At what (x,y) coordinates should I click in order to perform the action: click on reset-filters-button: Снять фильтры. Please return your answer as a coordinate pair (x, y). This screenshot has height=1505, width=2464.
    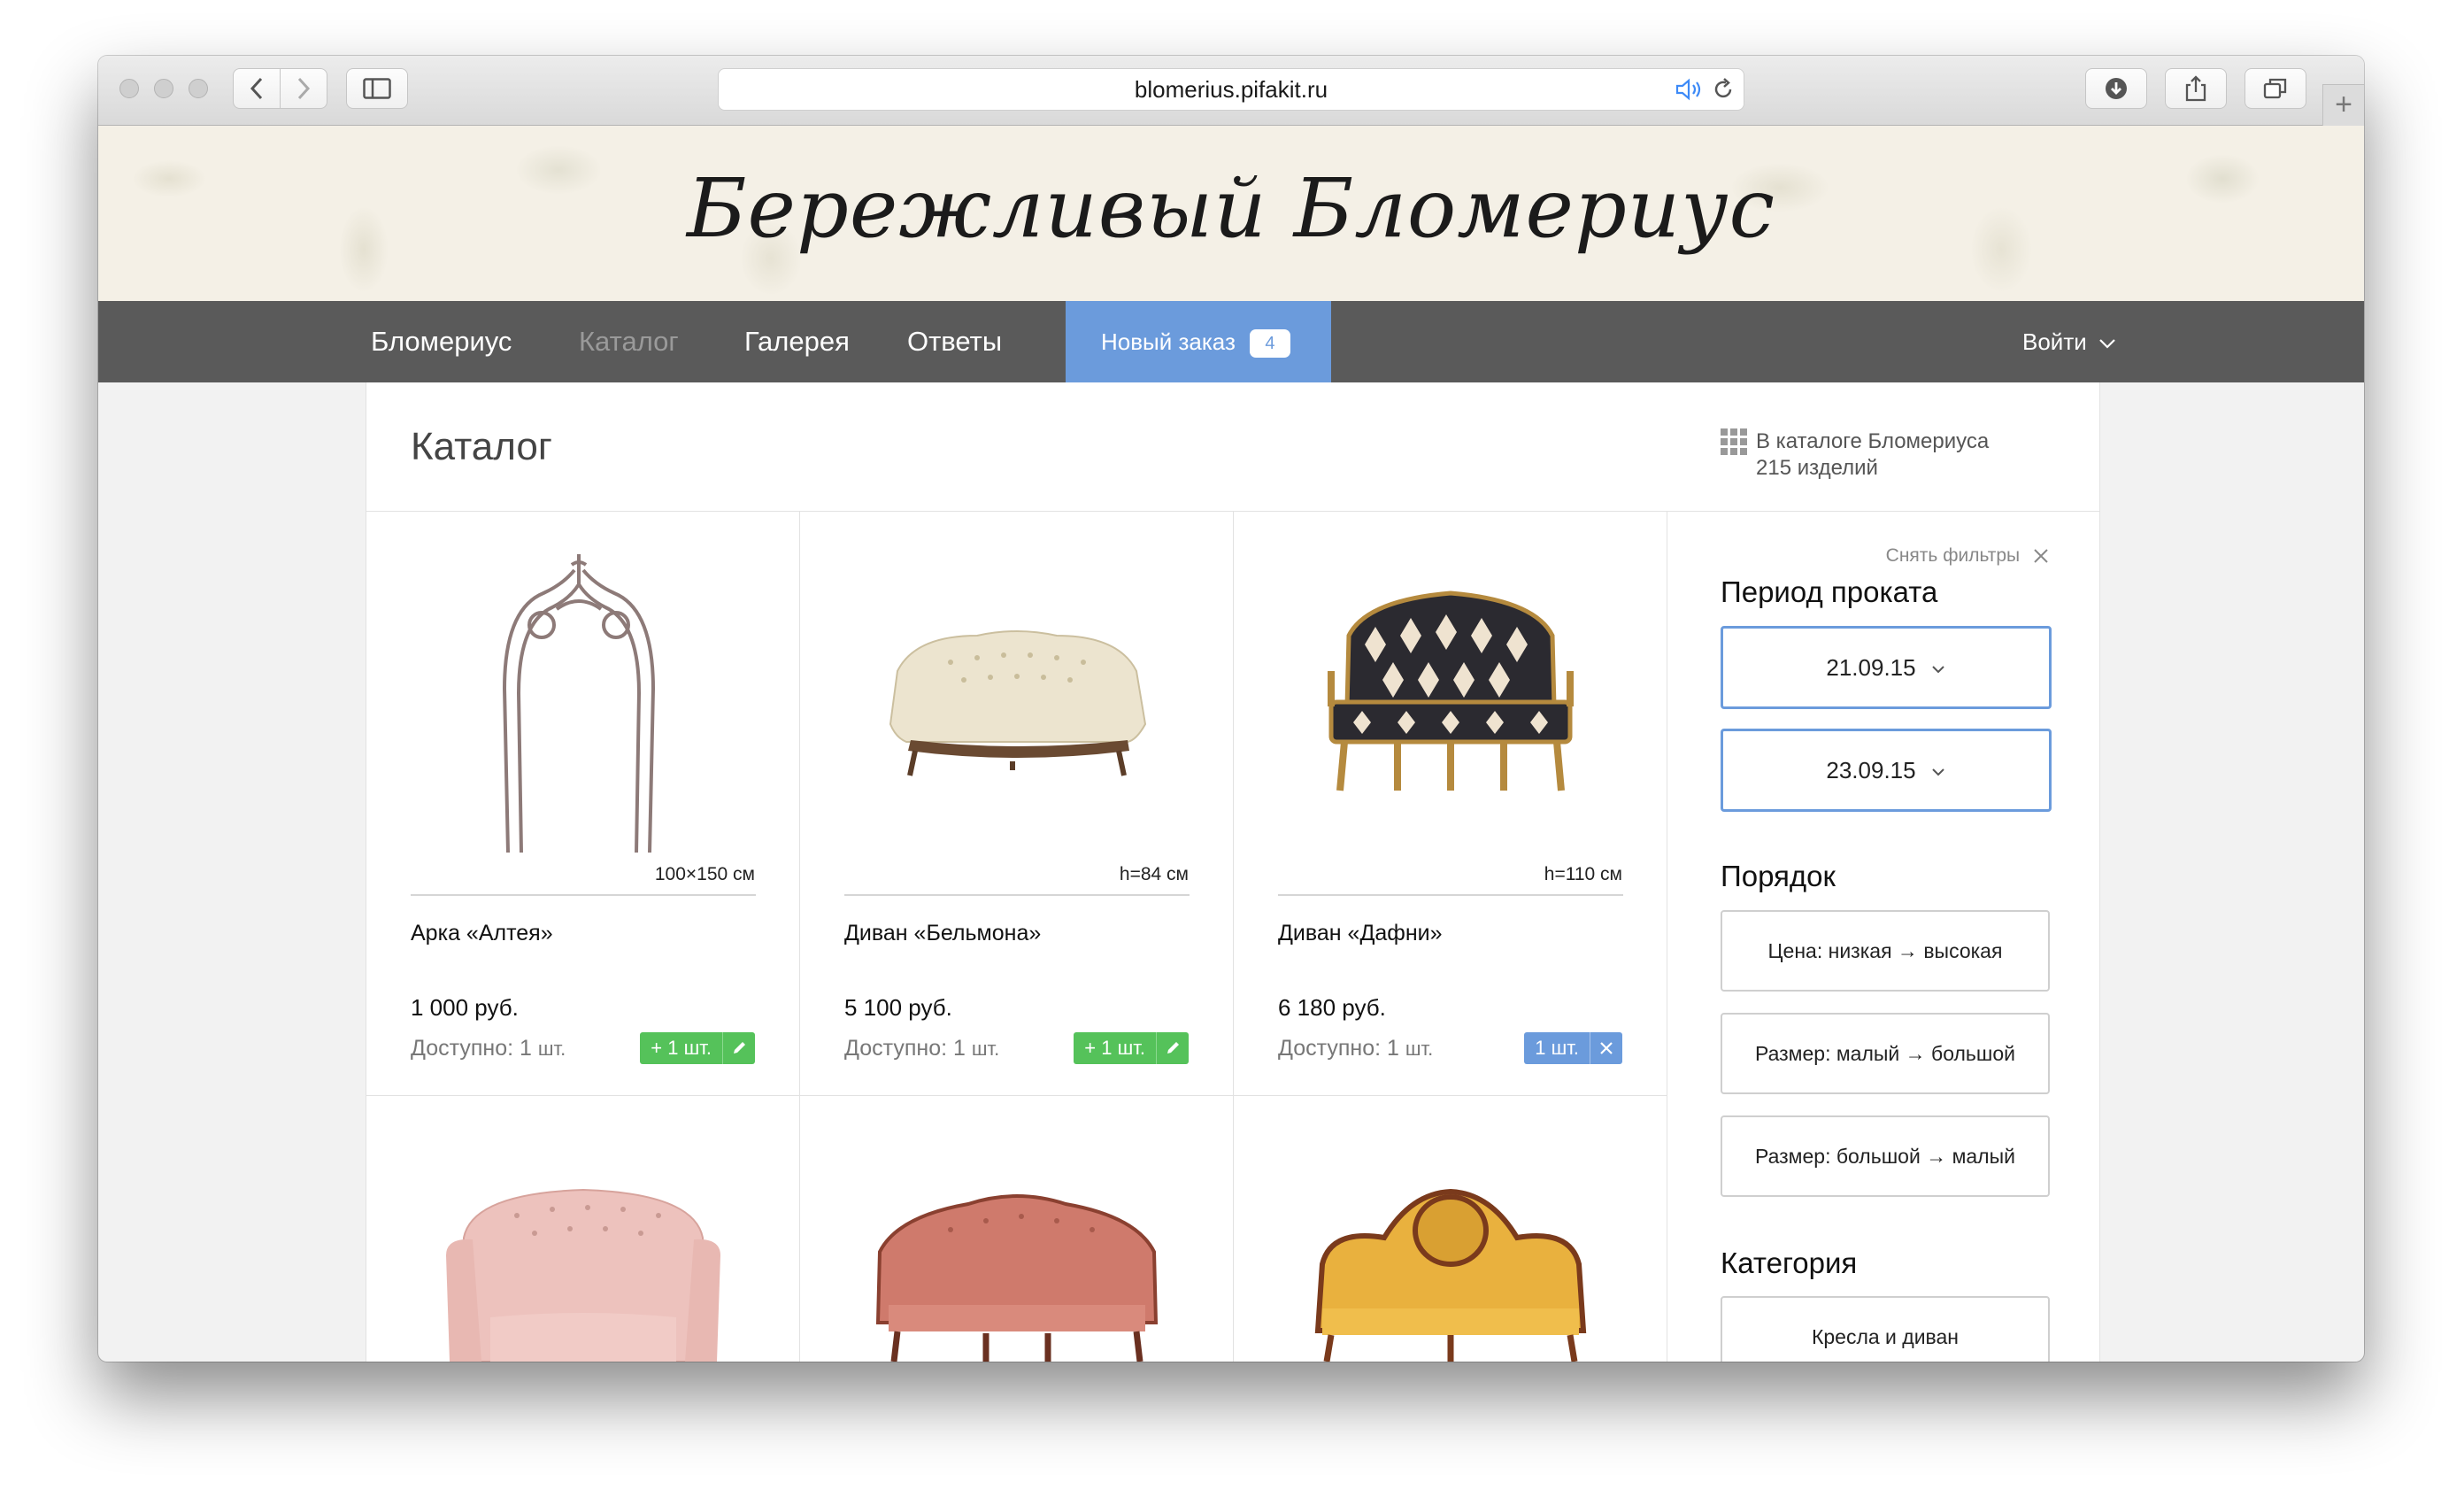
    Looking at the image, I should click on (1968, 556).